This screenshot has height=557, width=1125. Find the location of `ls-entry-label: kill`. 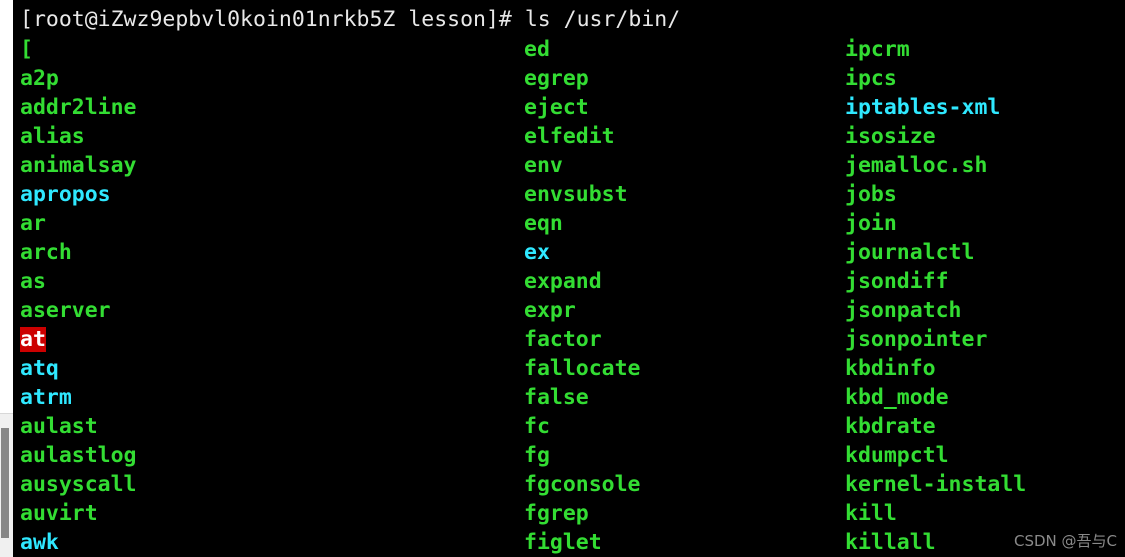

ls-entry-label: kill is located at coordinates (871, 513).